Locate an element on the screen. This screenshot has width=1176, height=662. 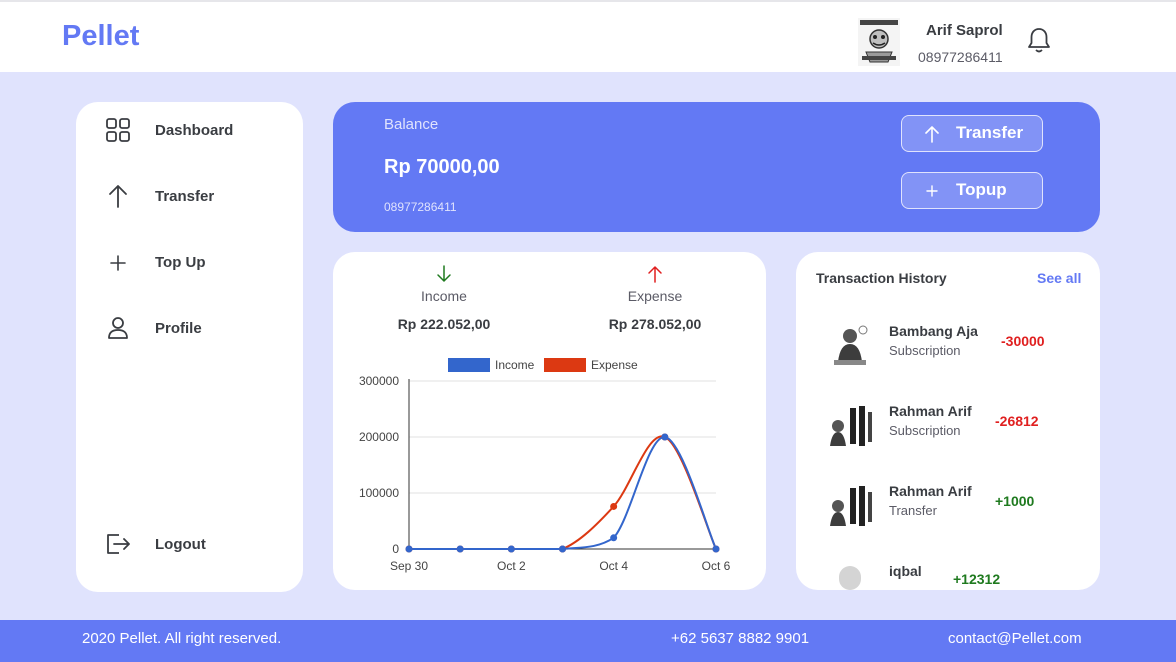
x-tick-label: Sep 30 is located at coordinates (409, 566).